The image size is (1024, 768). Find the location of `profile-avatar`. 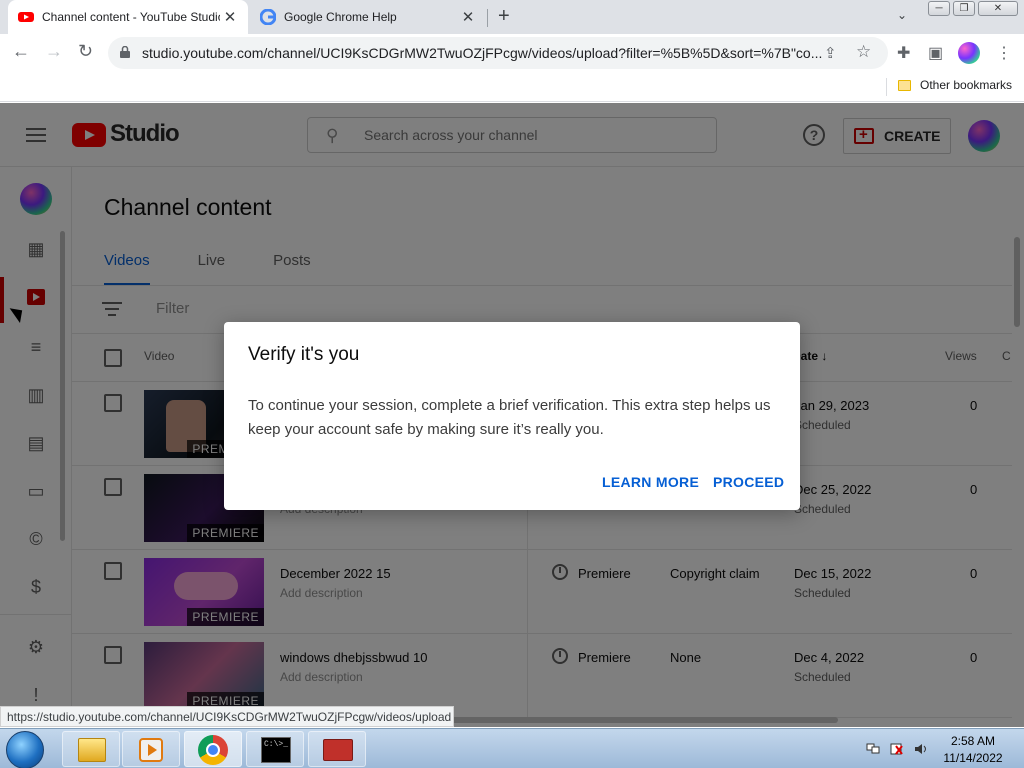

profile-avatar is located at coordinates (969, 53).